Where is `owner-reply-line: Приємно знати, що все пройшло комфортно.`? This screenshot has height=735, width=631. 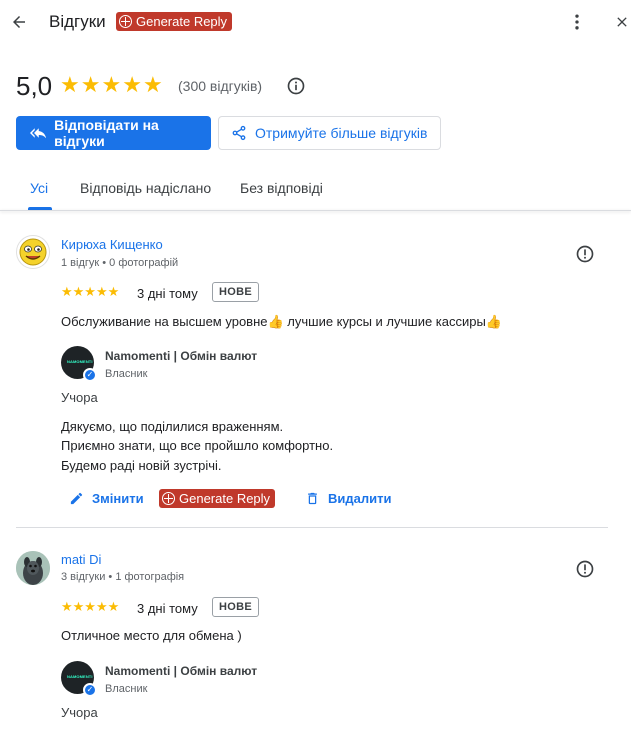
owner-reply-line: Приємно знати, що все пройшло комфортно. is located at coordinates (197, 445).